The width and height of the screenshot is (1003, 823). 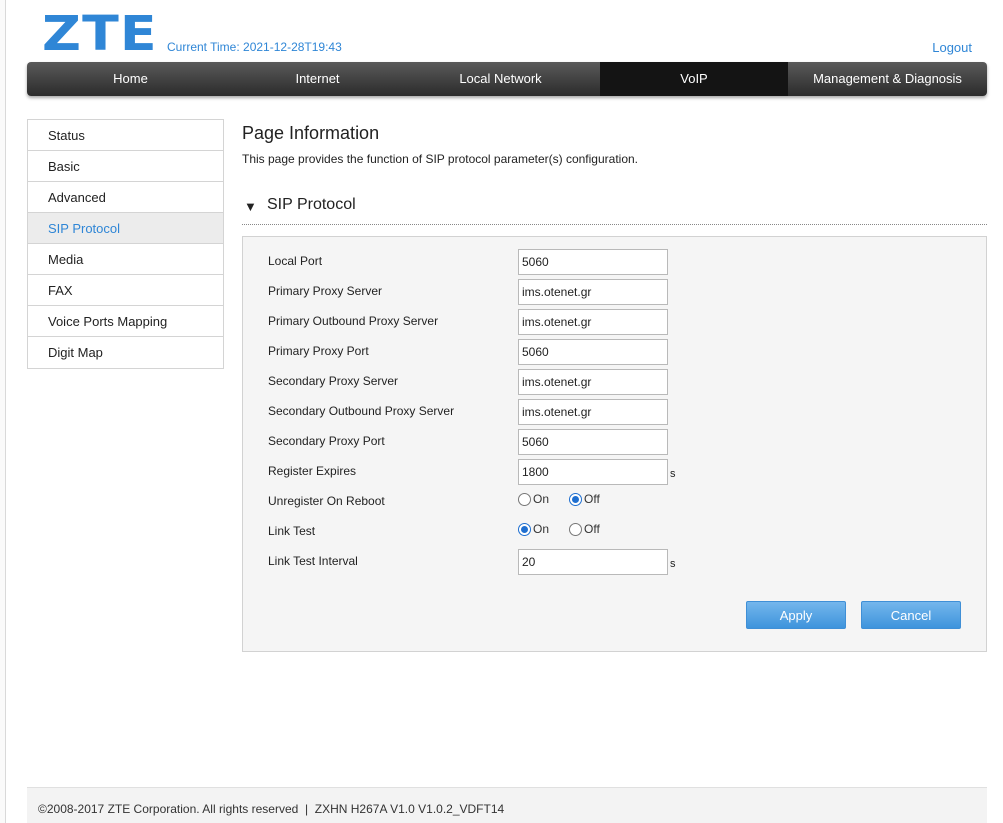 What do you see at coordinates (593, 412) in the screenshot?
I see `secondary-outbound-proxy-server-input` at bounding box center [593, 412].